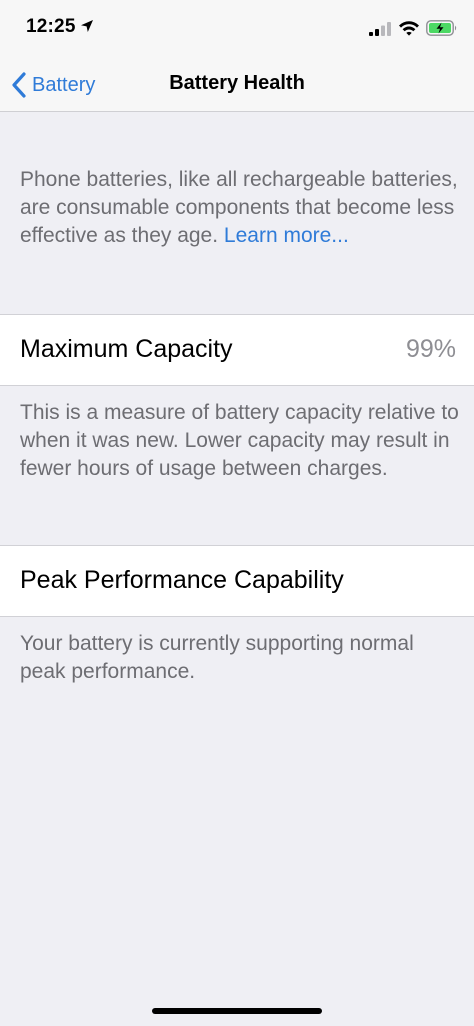 Image resolution: width=474 pixels, height=1026 pixels. Describe the element at coordinates (409, 28) in the screenshot. I see `wifi-icon` at that location.